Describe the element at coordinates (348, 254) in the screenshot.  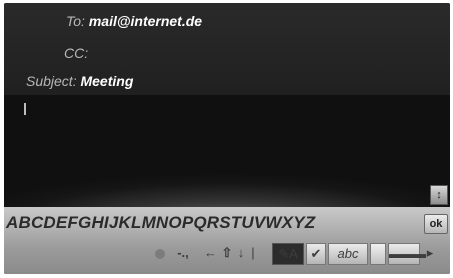
I see `abc-button: abc` at that location.